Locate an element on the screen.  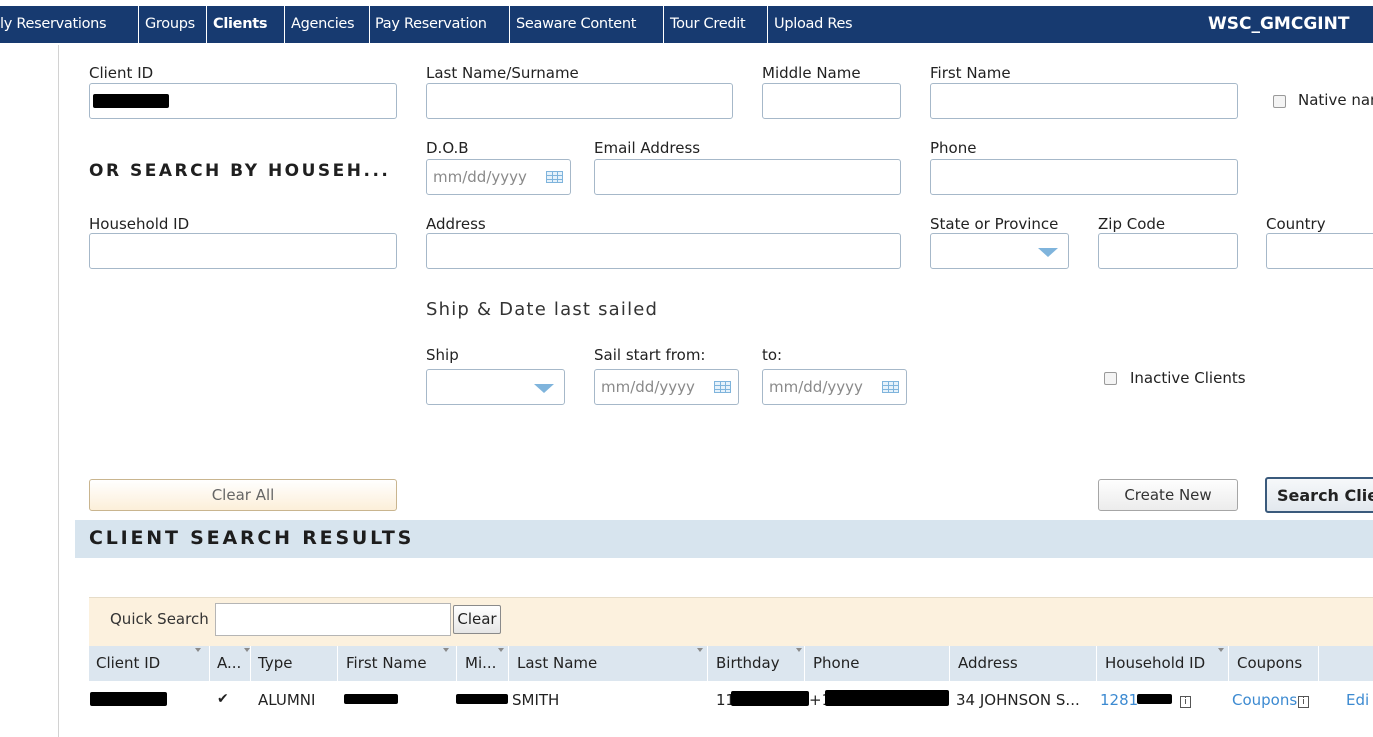
nav-reservations: ly Reservations is located at coordinates (53, 24).